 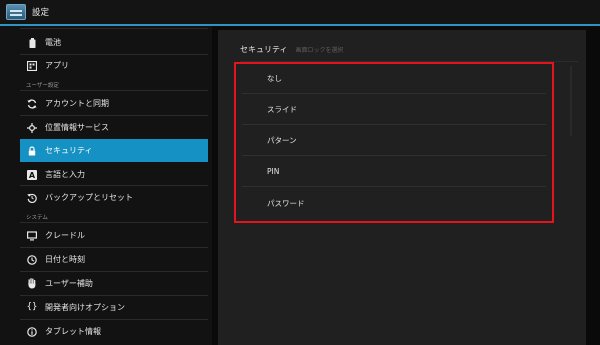 I want to click on sidebar-item-accessibility: ユーザー補助, so click(x=114, y=283).